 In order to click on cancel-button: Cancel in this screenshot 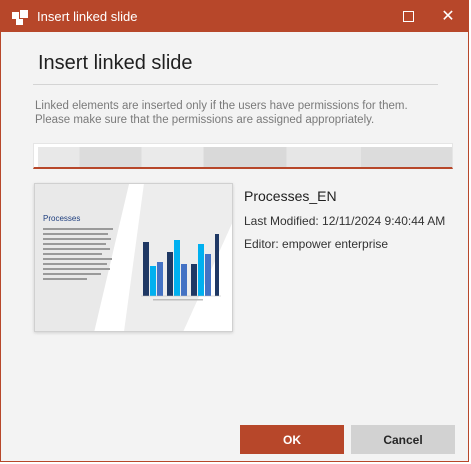, I will do `click(403, 439)`.